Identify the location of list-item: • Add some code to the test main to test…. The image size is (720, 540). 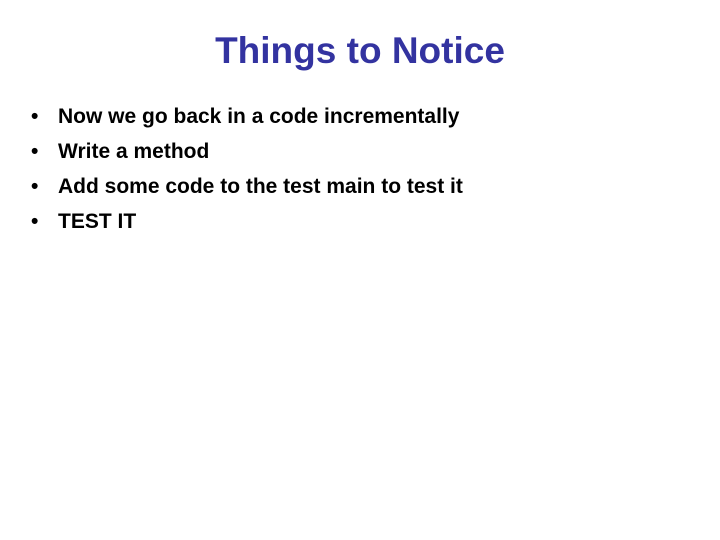
(360, 186).